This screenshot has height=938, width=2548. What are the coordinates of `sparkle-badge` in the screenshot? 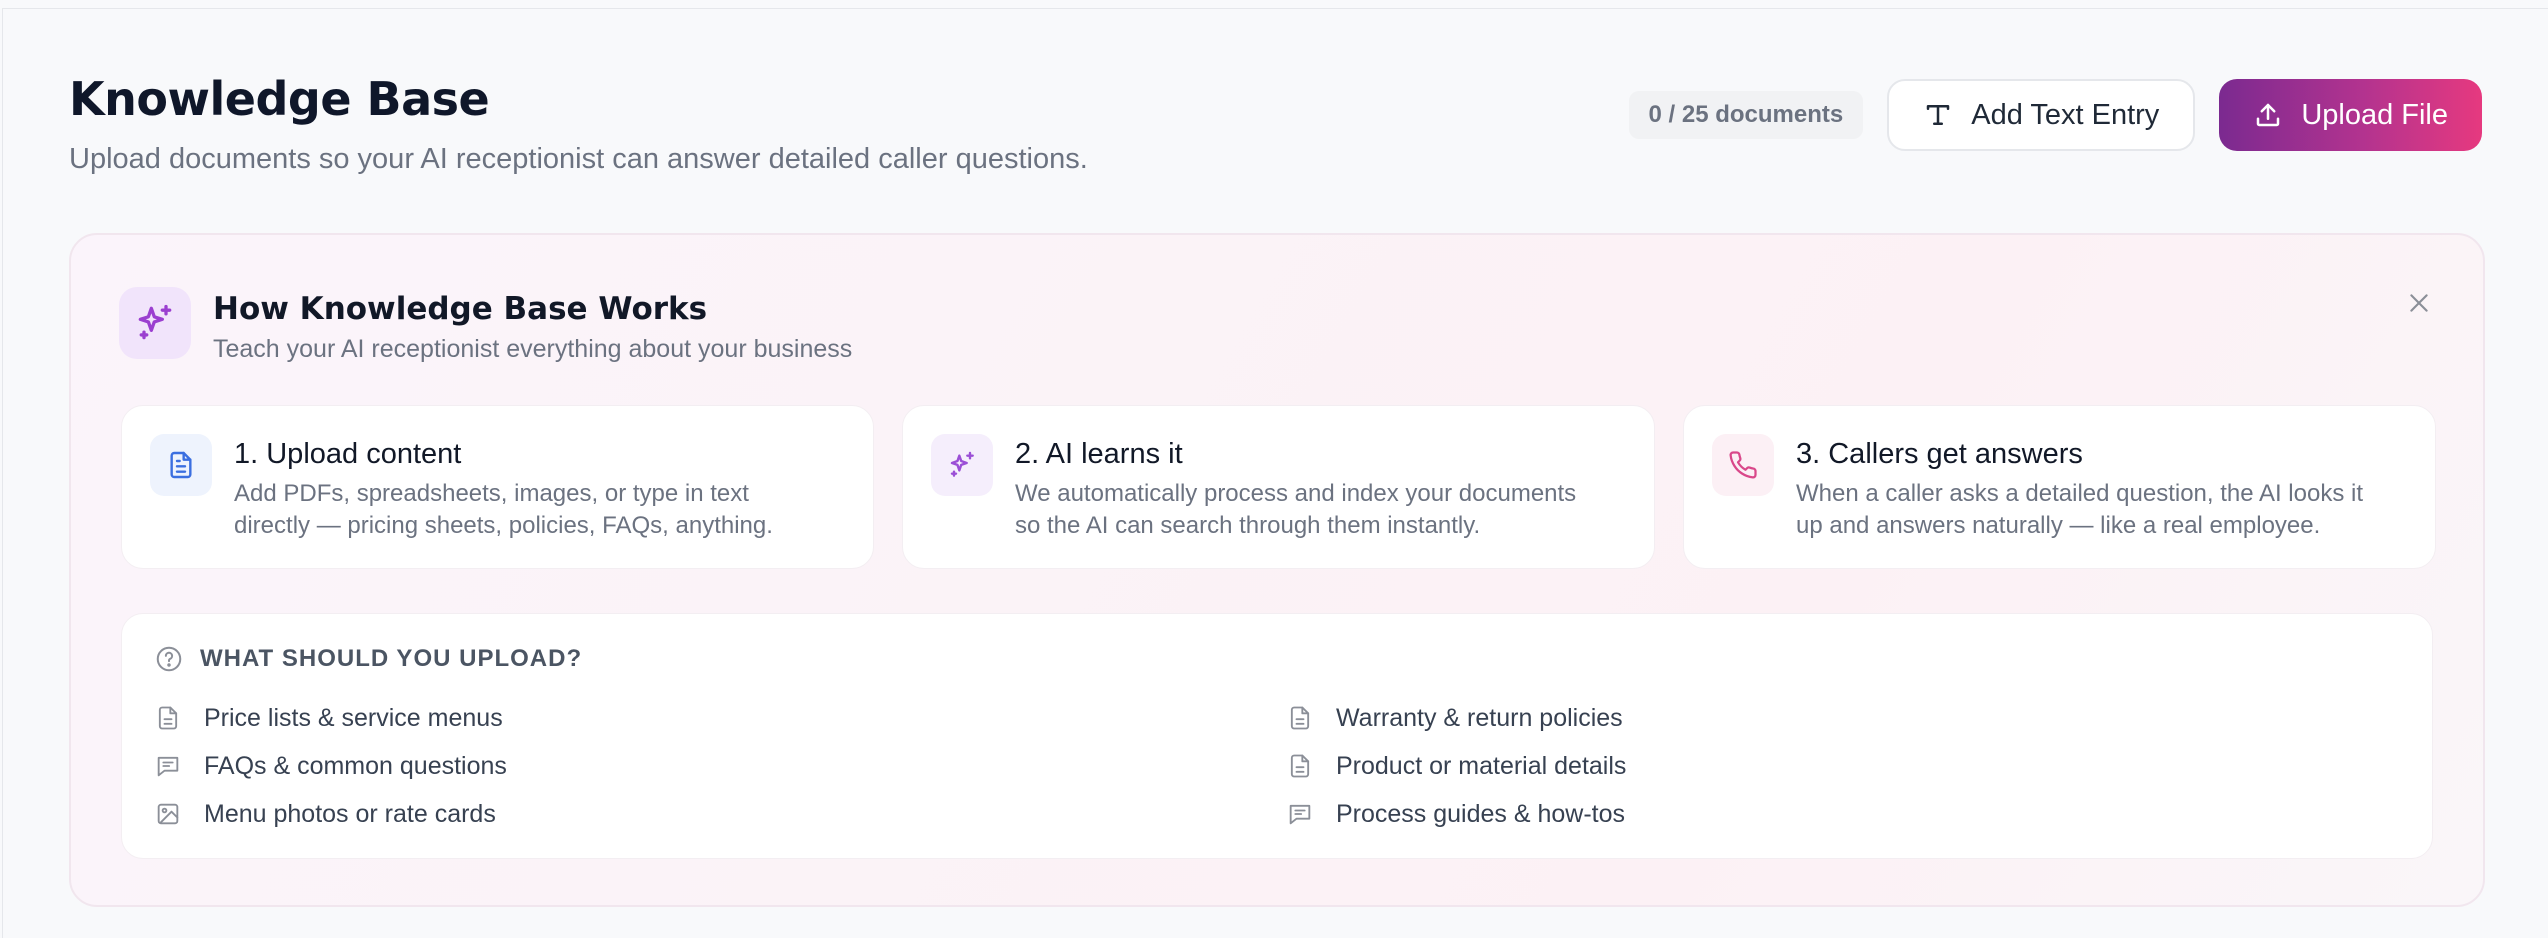 It's located at (155, 323).